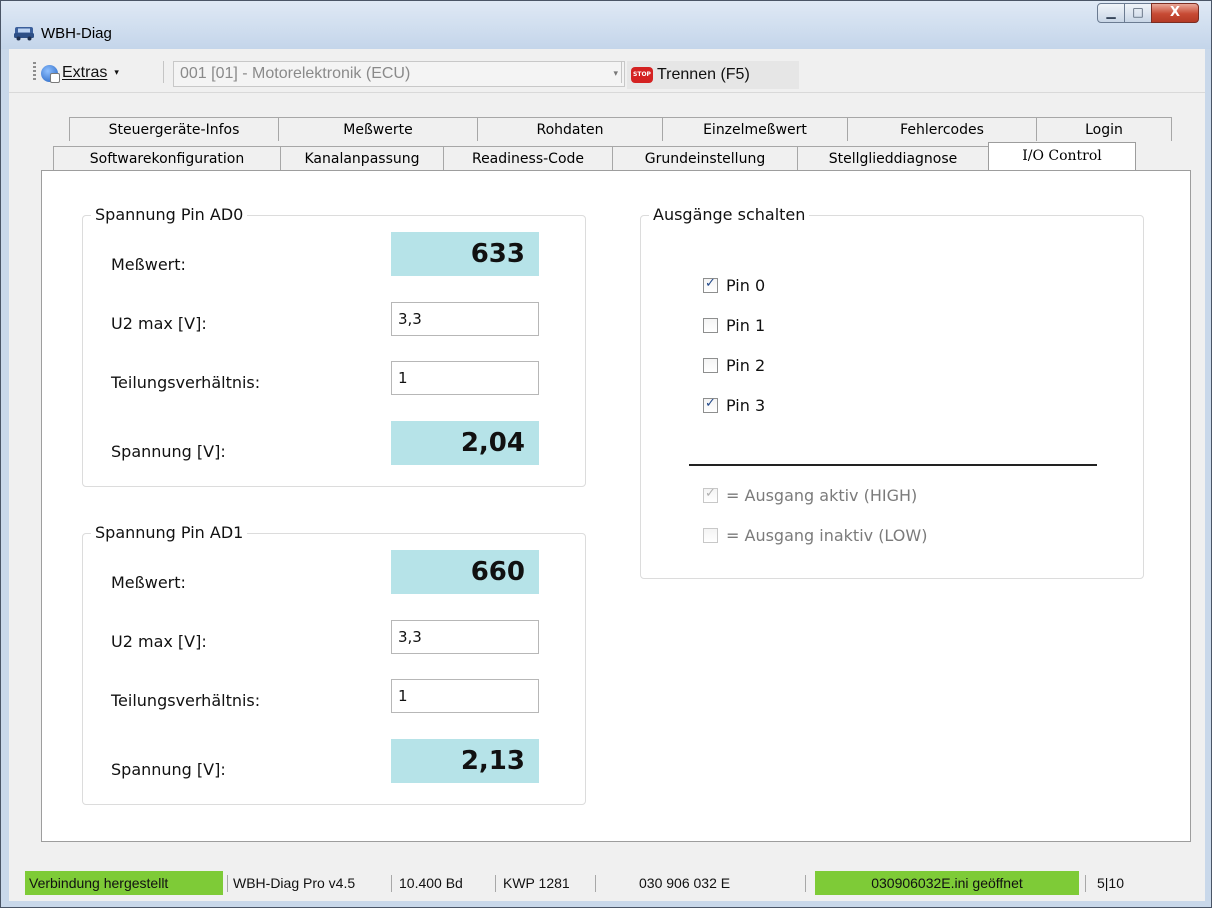  I want to click on pin-0-checkbox: Pin 0, so click(734, 285).